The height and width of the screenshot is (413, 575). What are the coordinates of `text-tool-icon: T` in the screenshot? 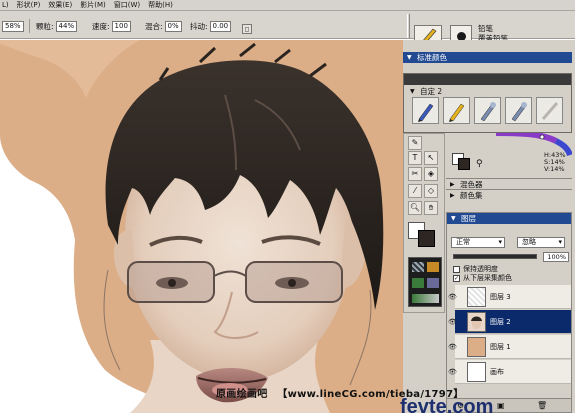 It's located at (415, 158).